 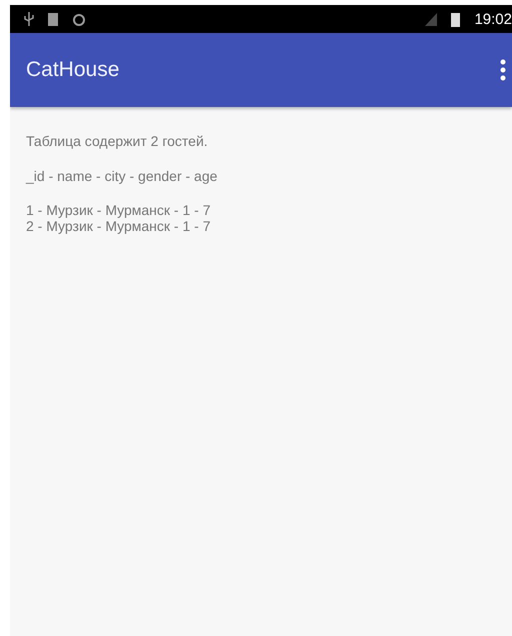 What do you see at coordinates (29, 19) in the screenshot?
I see `usb-icon` at bounding box center [29, 19].